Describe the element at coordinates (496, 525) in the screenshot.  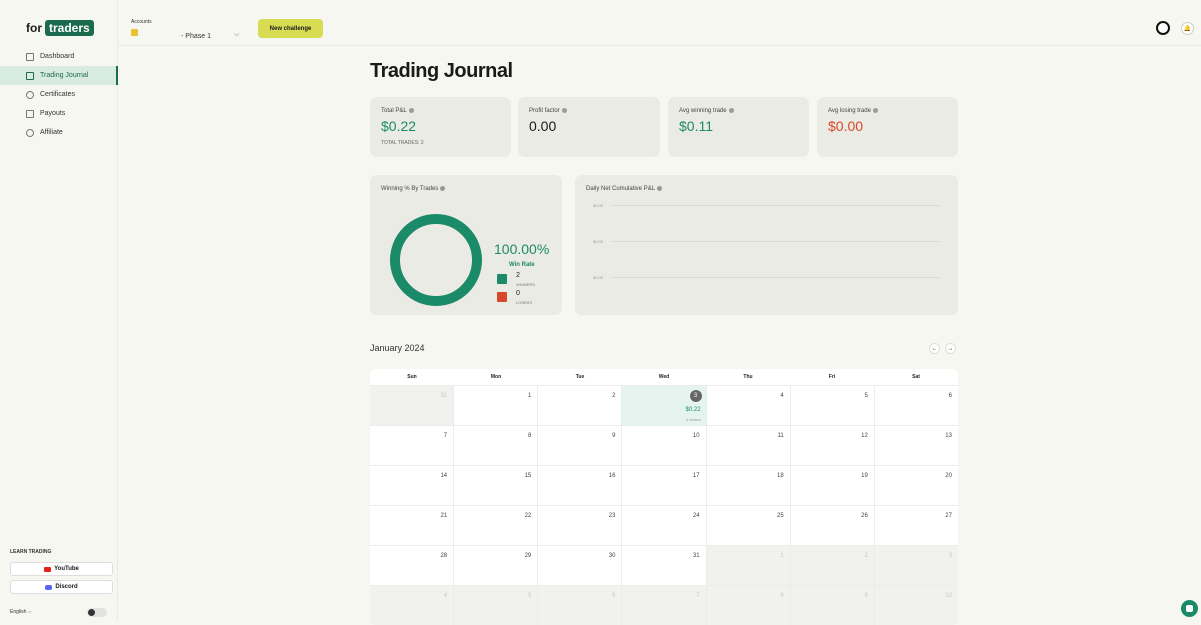
I see `calendar-day: 22` at that location.